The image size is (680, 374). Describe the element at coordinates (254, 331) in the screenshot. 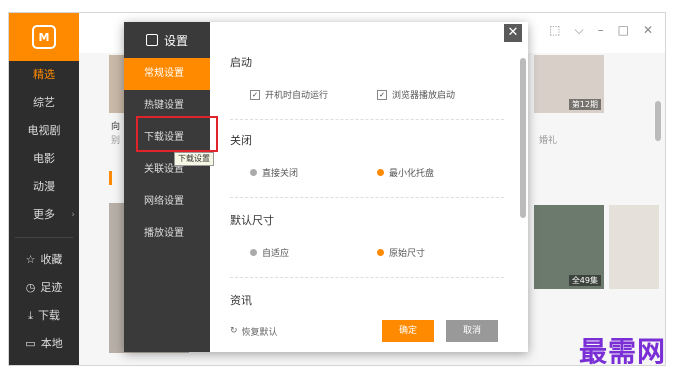

I see `restore-default-button: ↻ 恢复默认` at that location.